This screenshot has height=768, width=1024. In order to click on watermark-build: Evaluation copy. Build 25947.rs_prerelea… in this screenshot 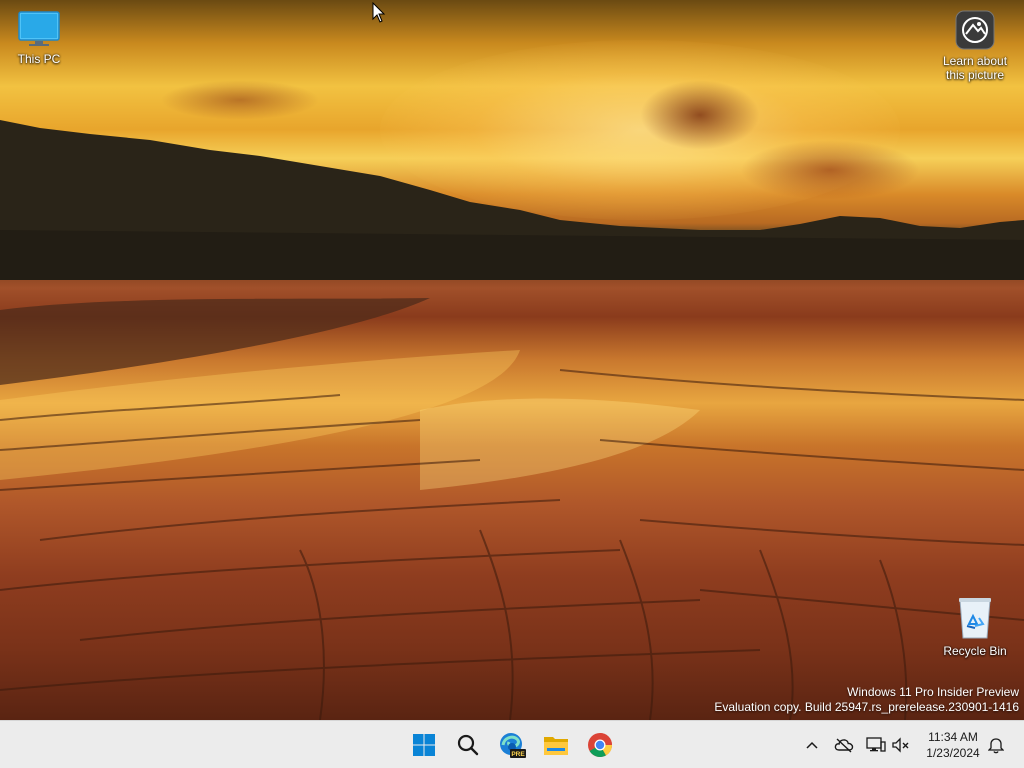, I will do `click(866, 707)`.